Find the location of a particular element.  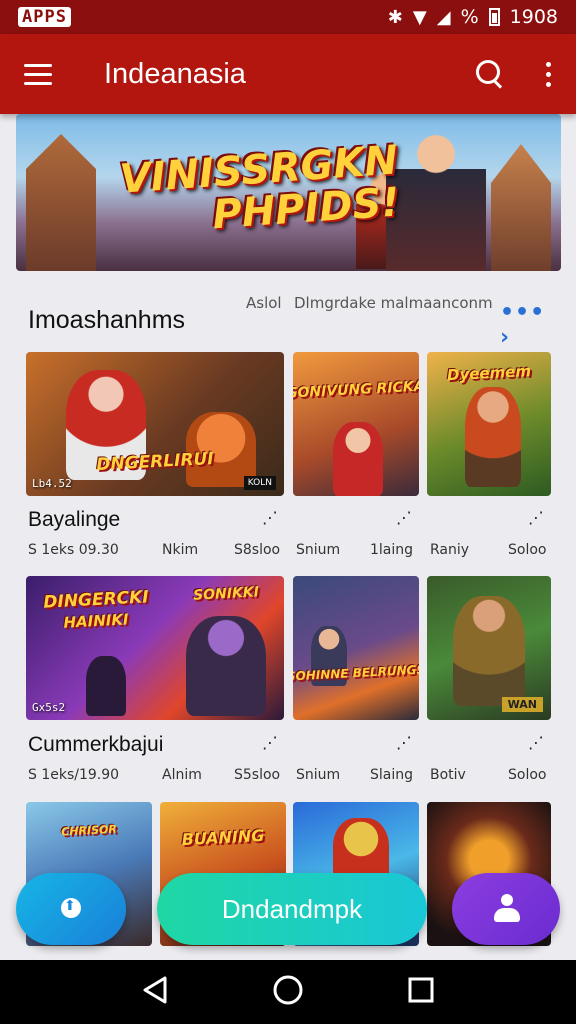

meta-text: S 1eks/19.90 is located at coordinates (74, 775).